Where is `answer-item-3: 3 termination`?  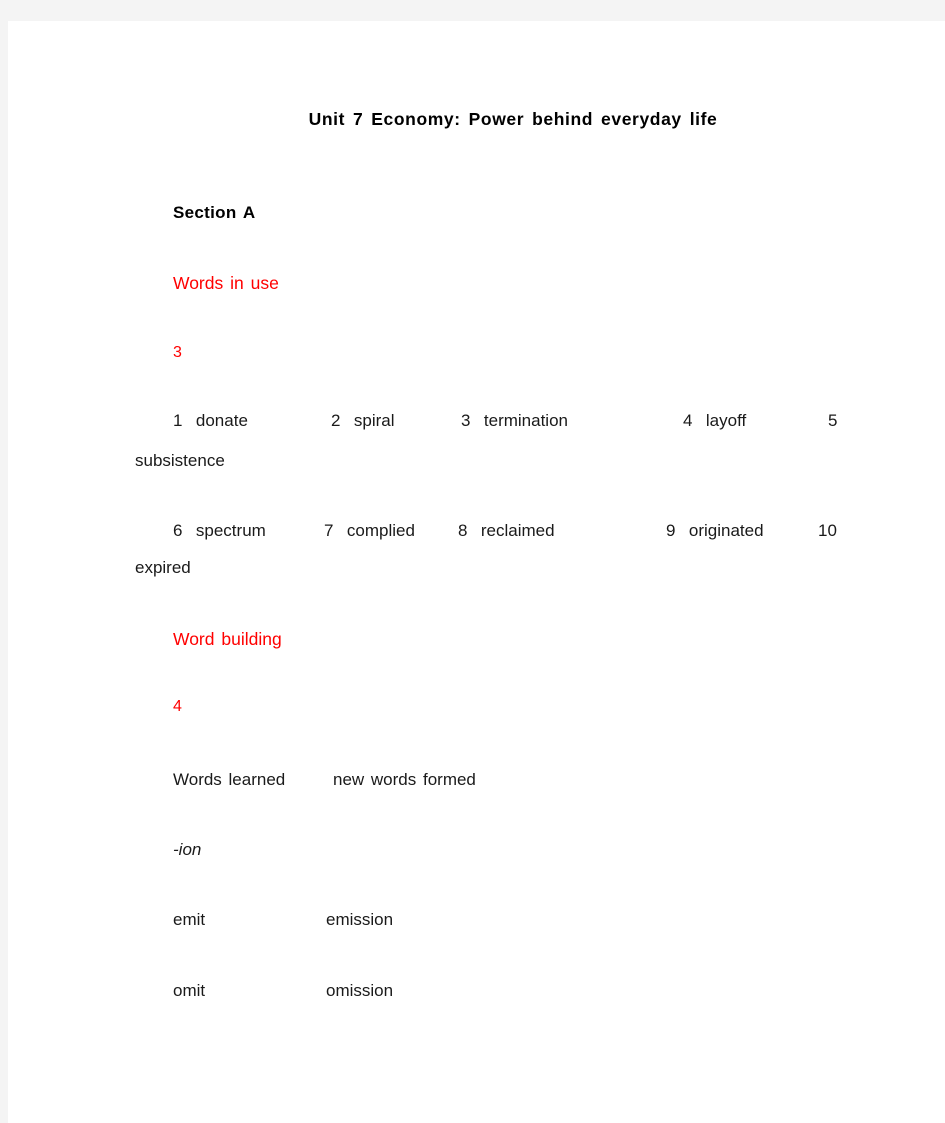
answer-item-3: 3 termination is located at coordinates (514, 420).